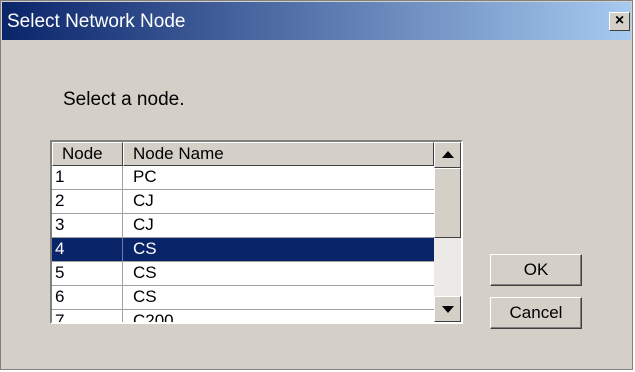  Describe the element at coordinates (60, 176) in the screenshot. I see `node-number: 1` at that location.